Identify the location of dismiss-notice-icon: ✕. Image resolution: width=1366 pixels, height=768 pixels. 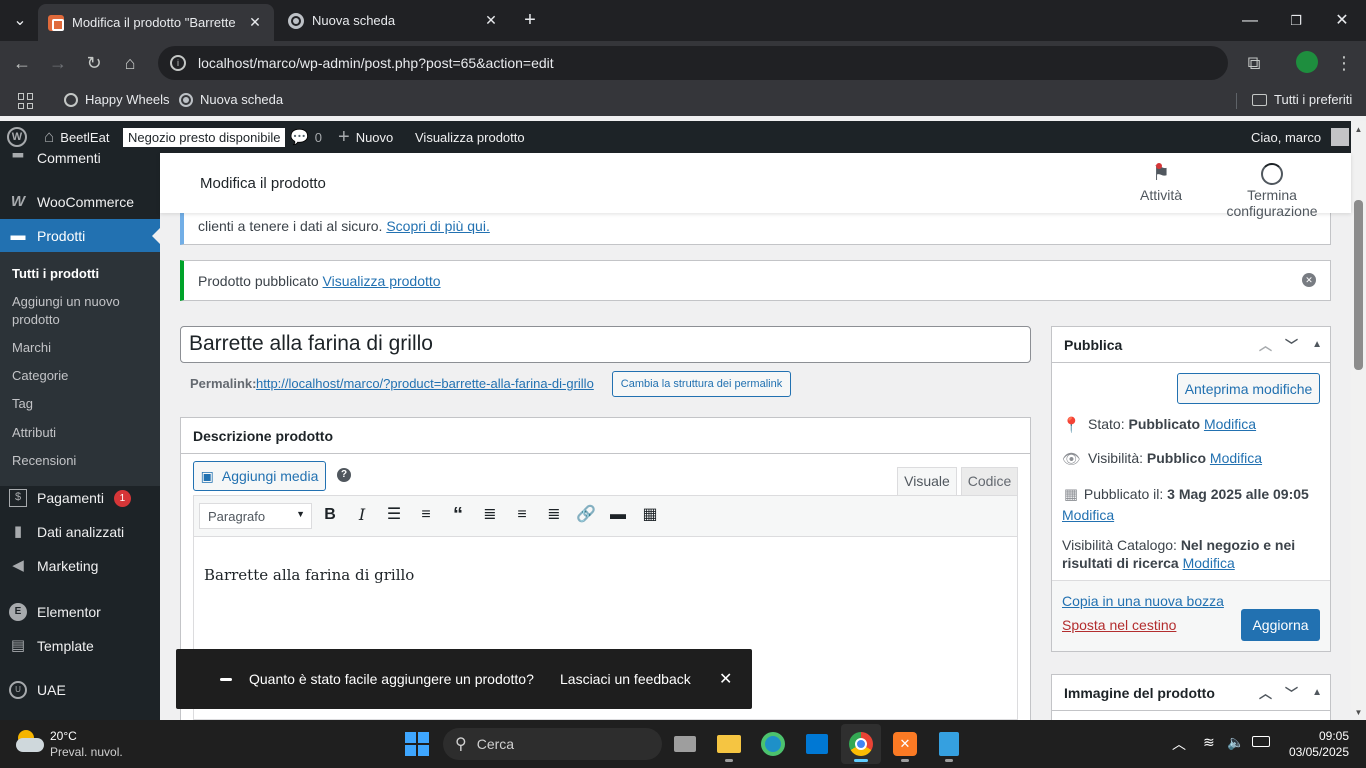
(1309, 280).